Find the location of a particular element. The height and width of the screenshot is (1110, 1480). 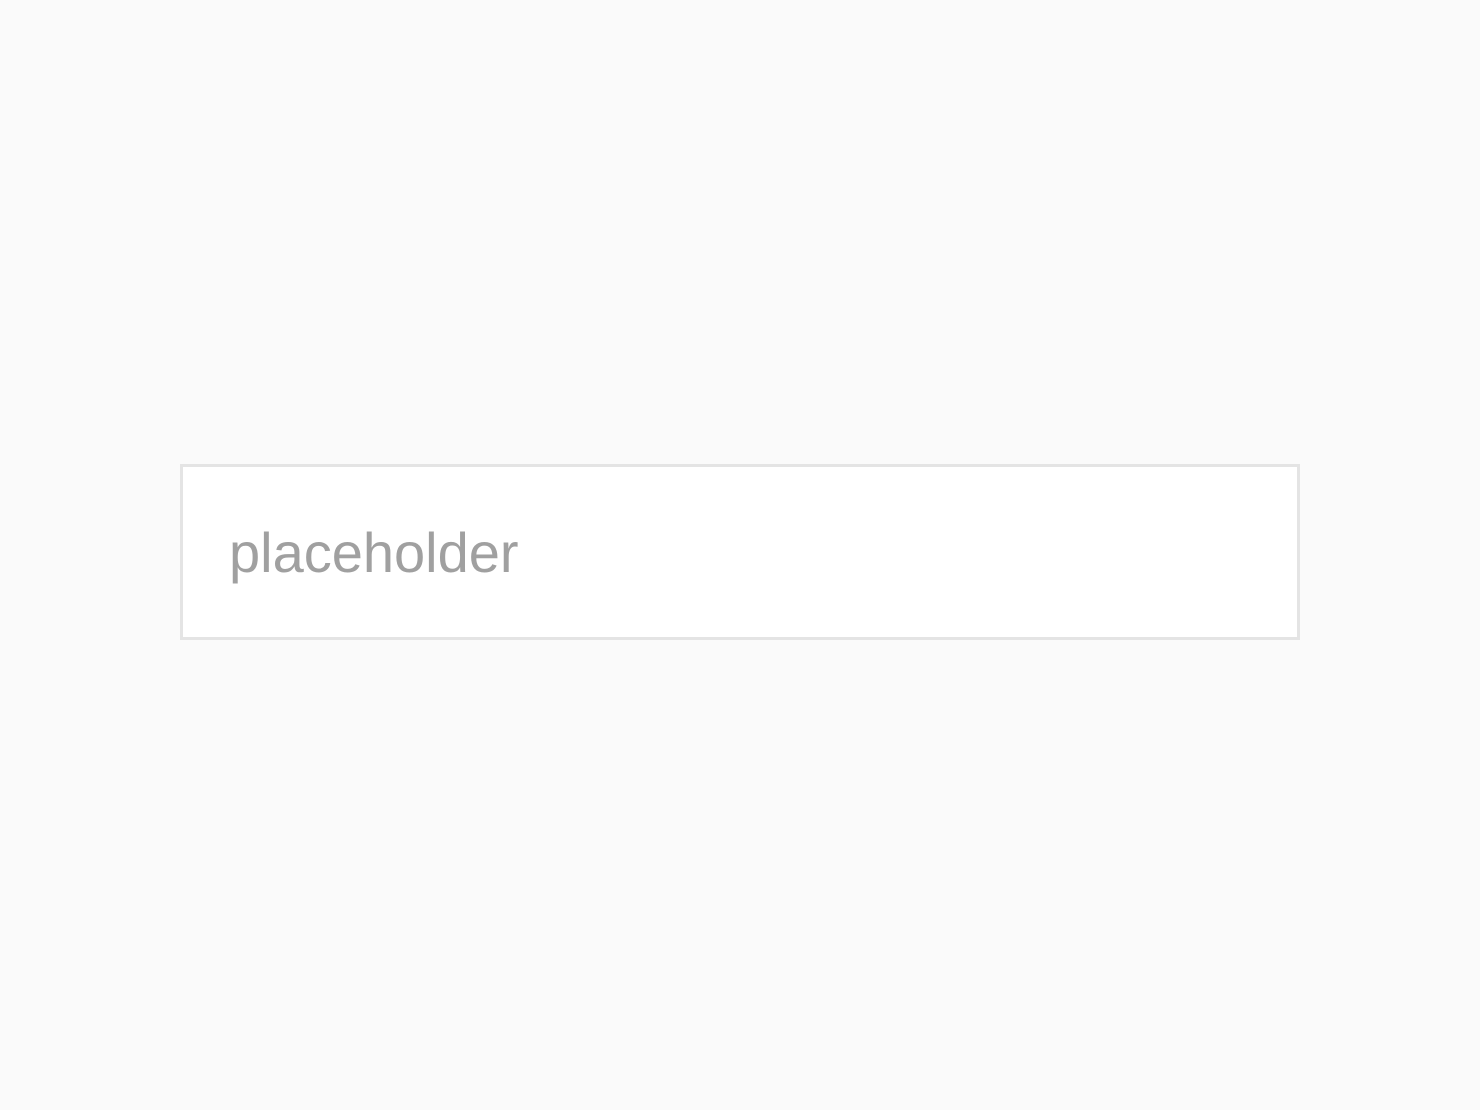

text-input is located at coordinates (740, 552).